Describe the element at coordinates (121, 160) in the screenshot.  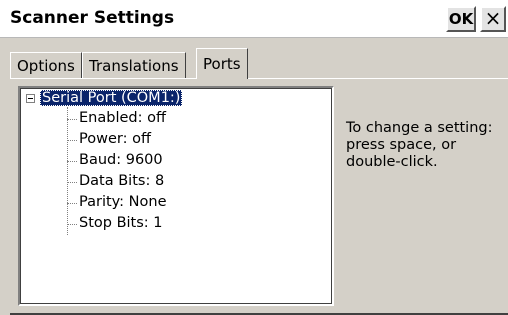
I see `tree-item-label: Baud: 9600` at that location.